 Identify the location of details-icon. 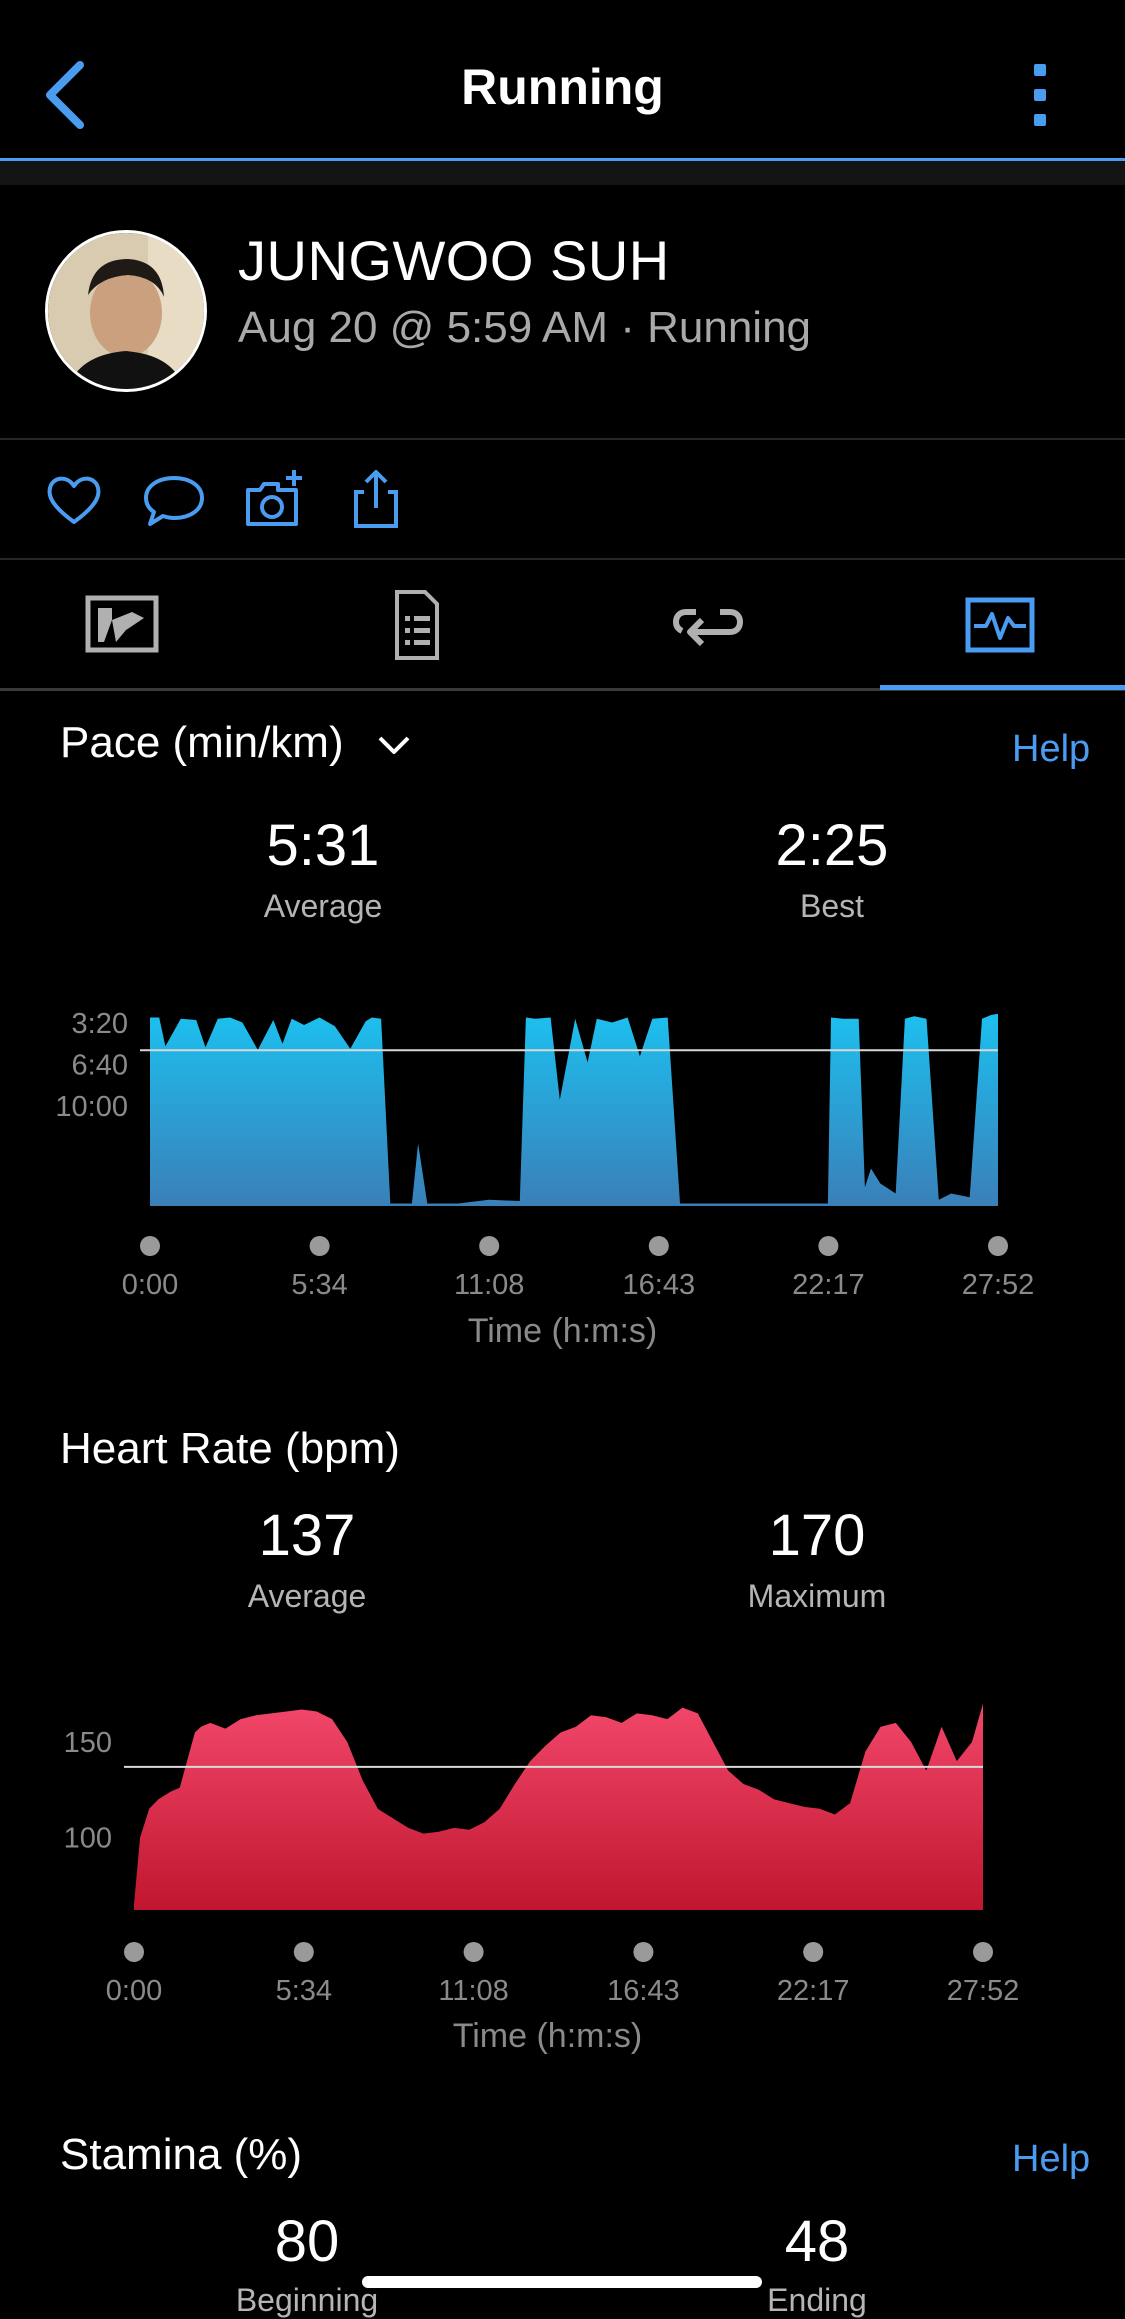
(417, 625).